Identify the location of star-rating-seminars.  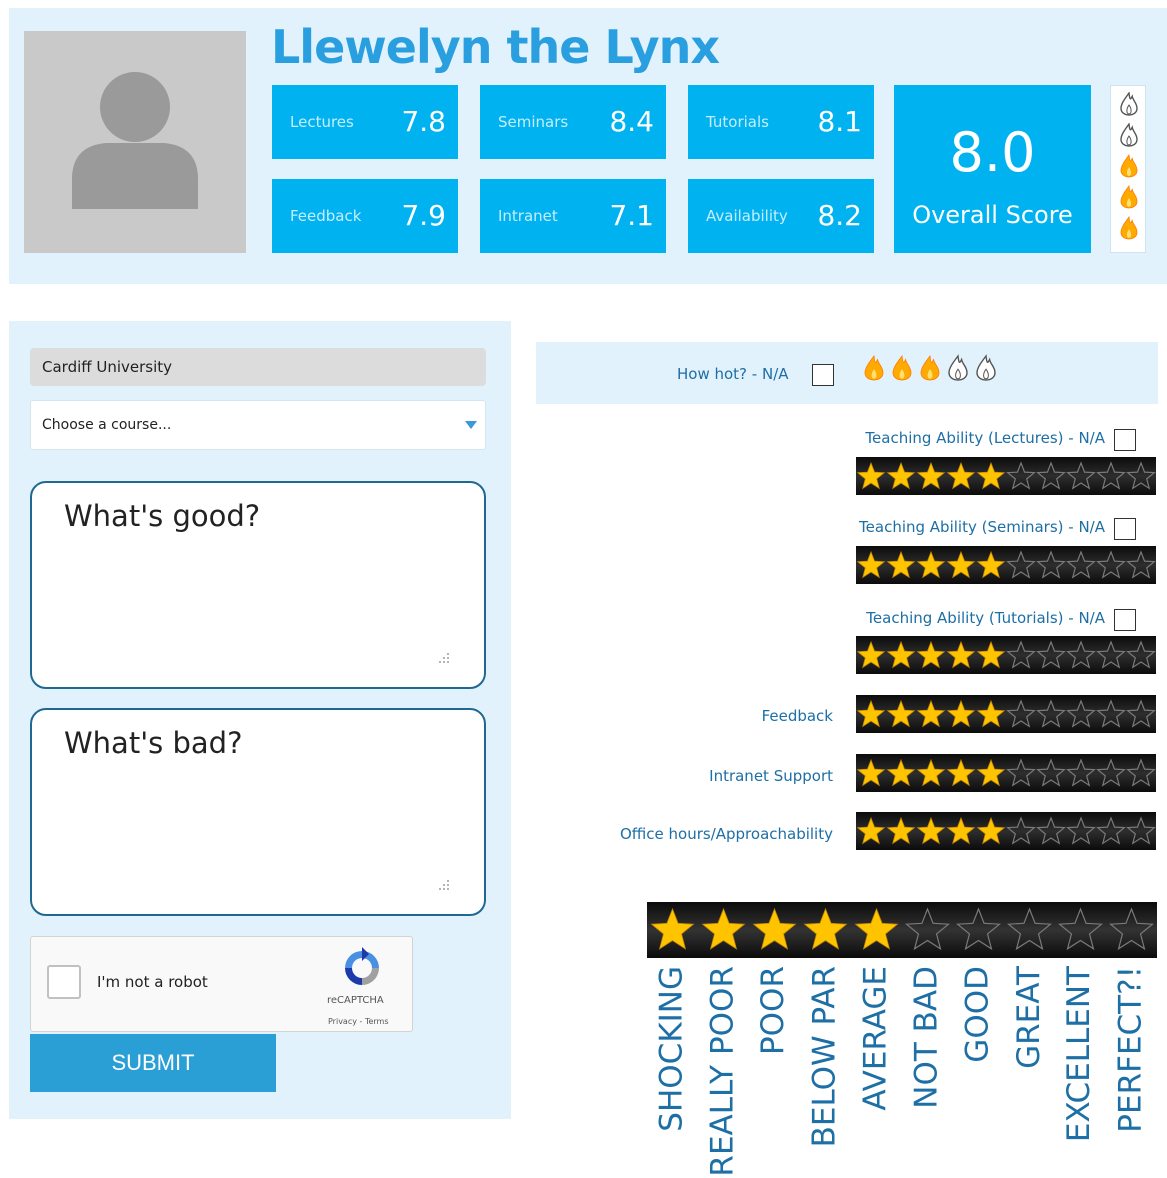
(1006, 565).